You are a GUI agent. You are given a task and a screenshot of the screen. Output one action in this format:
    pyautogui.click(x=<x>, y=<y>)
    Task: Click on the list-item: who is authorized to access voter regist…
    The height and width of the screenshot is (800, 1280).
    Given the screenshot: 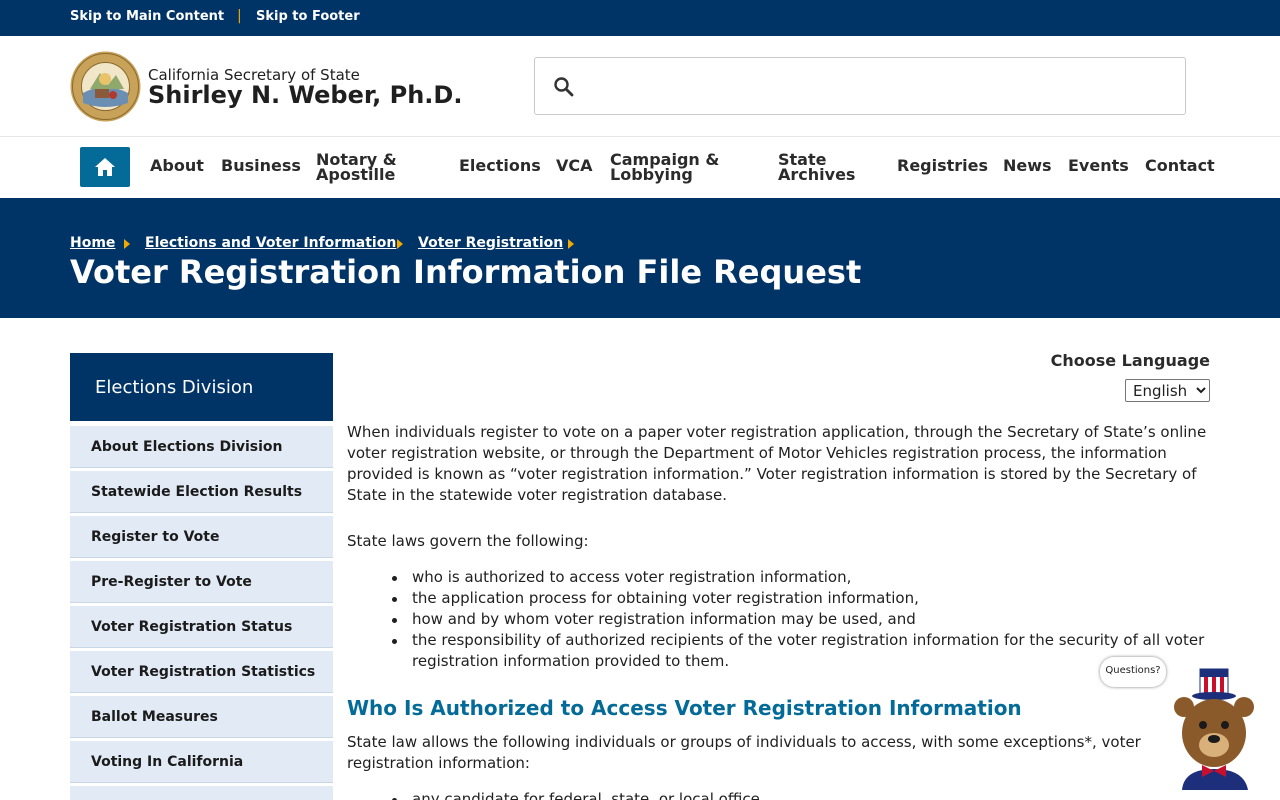 What is the action you would take?
    pyautogui.click(x=782, y=577)
    